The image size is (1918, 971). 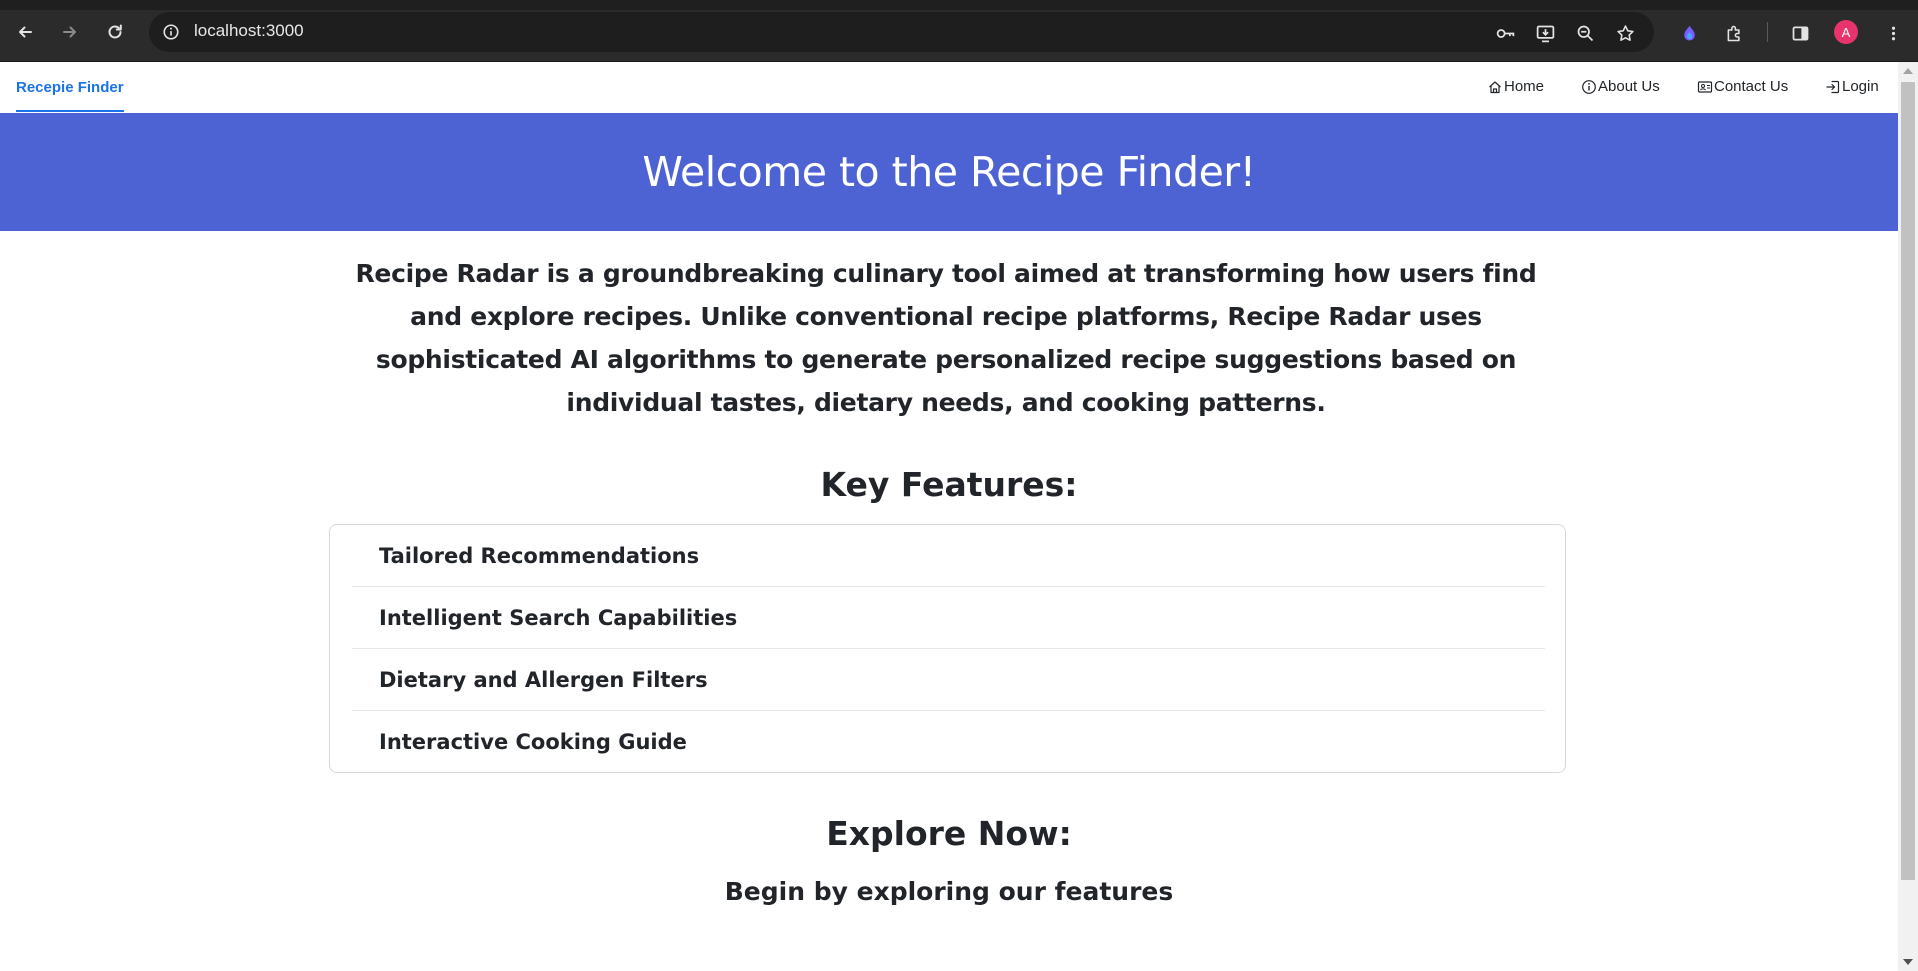 I want to click on key-features-heading: Key Features:, so click(x=949, y=484).